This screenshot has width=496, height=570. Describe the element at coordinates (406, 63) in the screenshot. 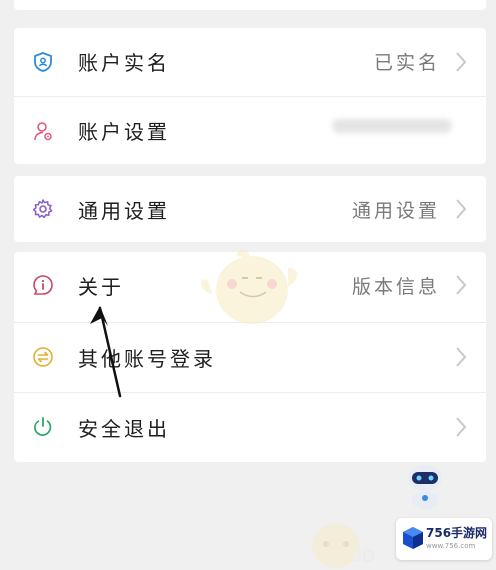

I see `realname-status: 已实名` at that location.